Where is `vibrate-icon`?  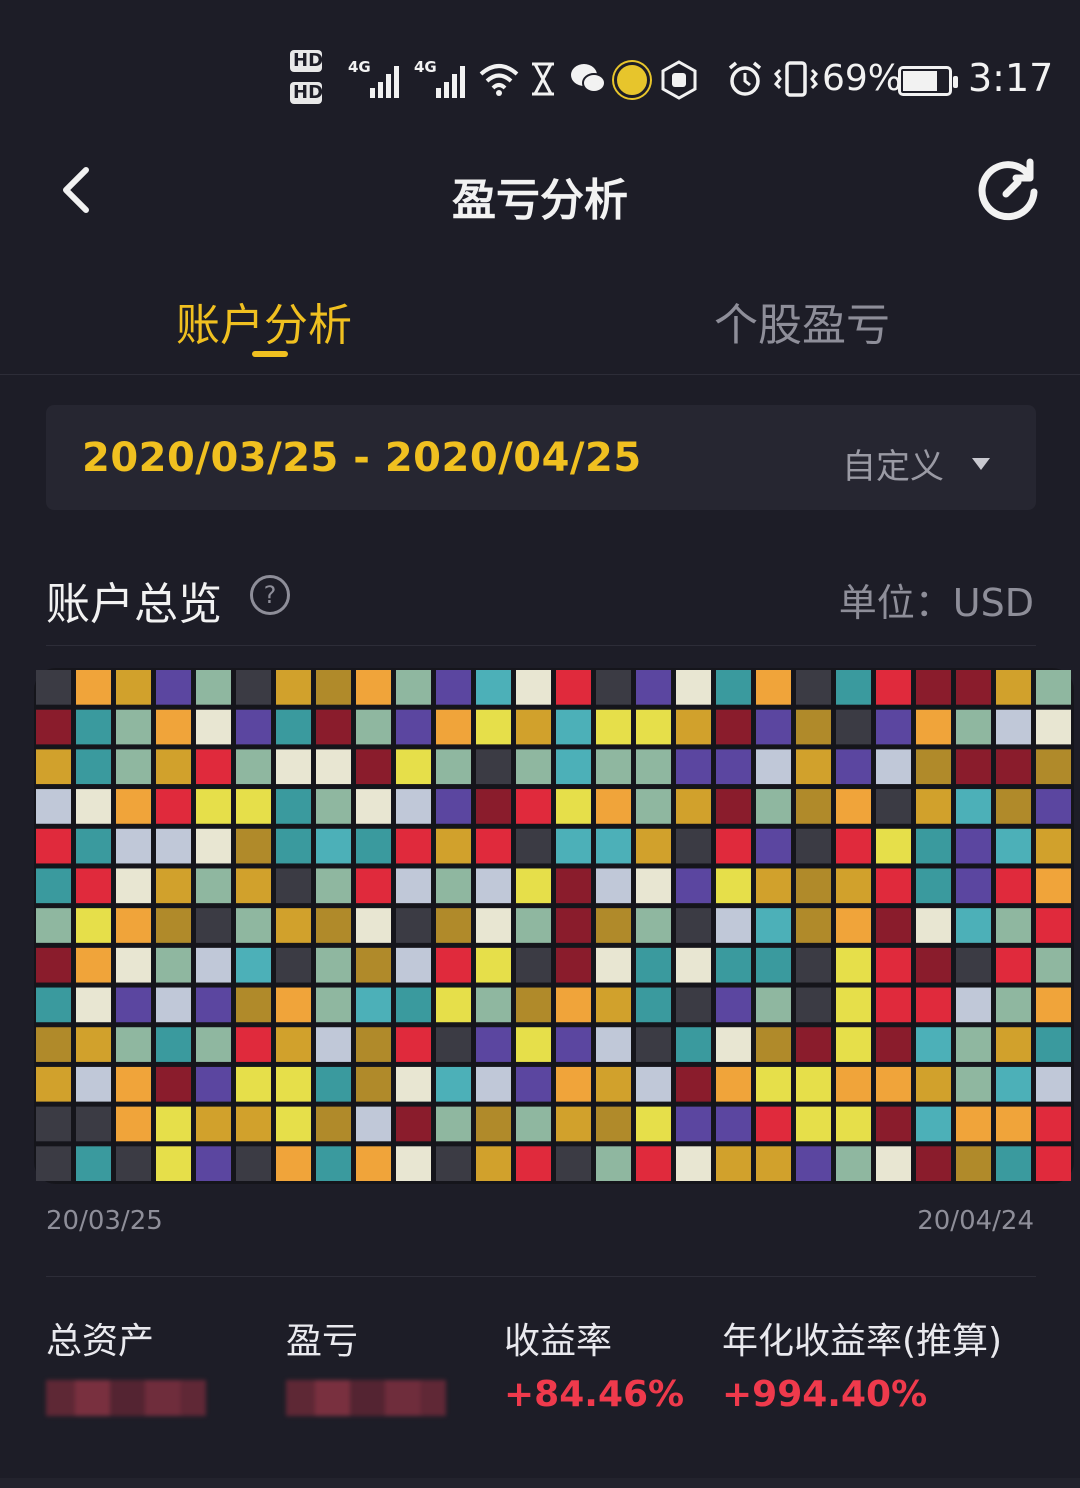 vibrate-icon is located at coordinates (796, 79).